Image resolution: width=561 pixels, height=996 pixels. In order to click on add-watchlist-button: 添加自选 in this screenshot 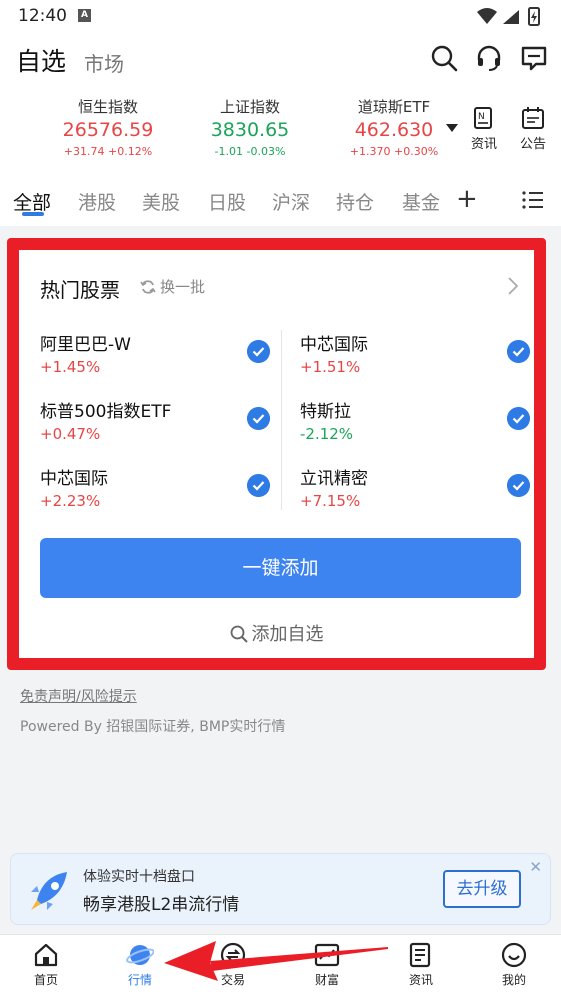, I will do `click(276, 633)`.